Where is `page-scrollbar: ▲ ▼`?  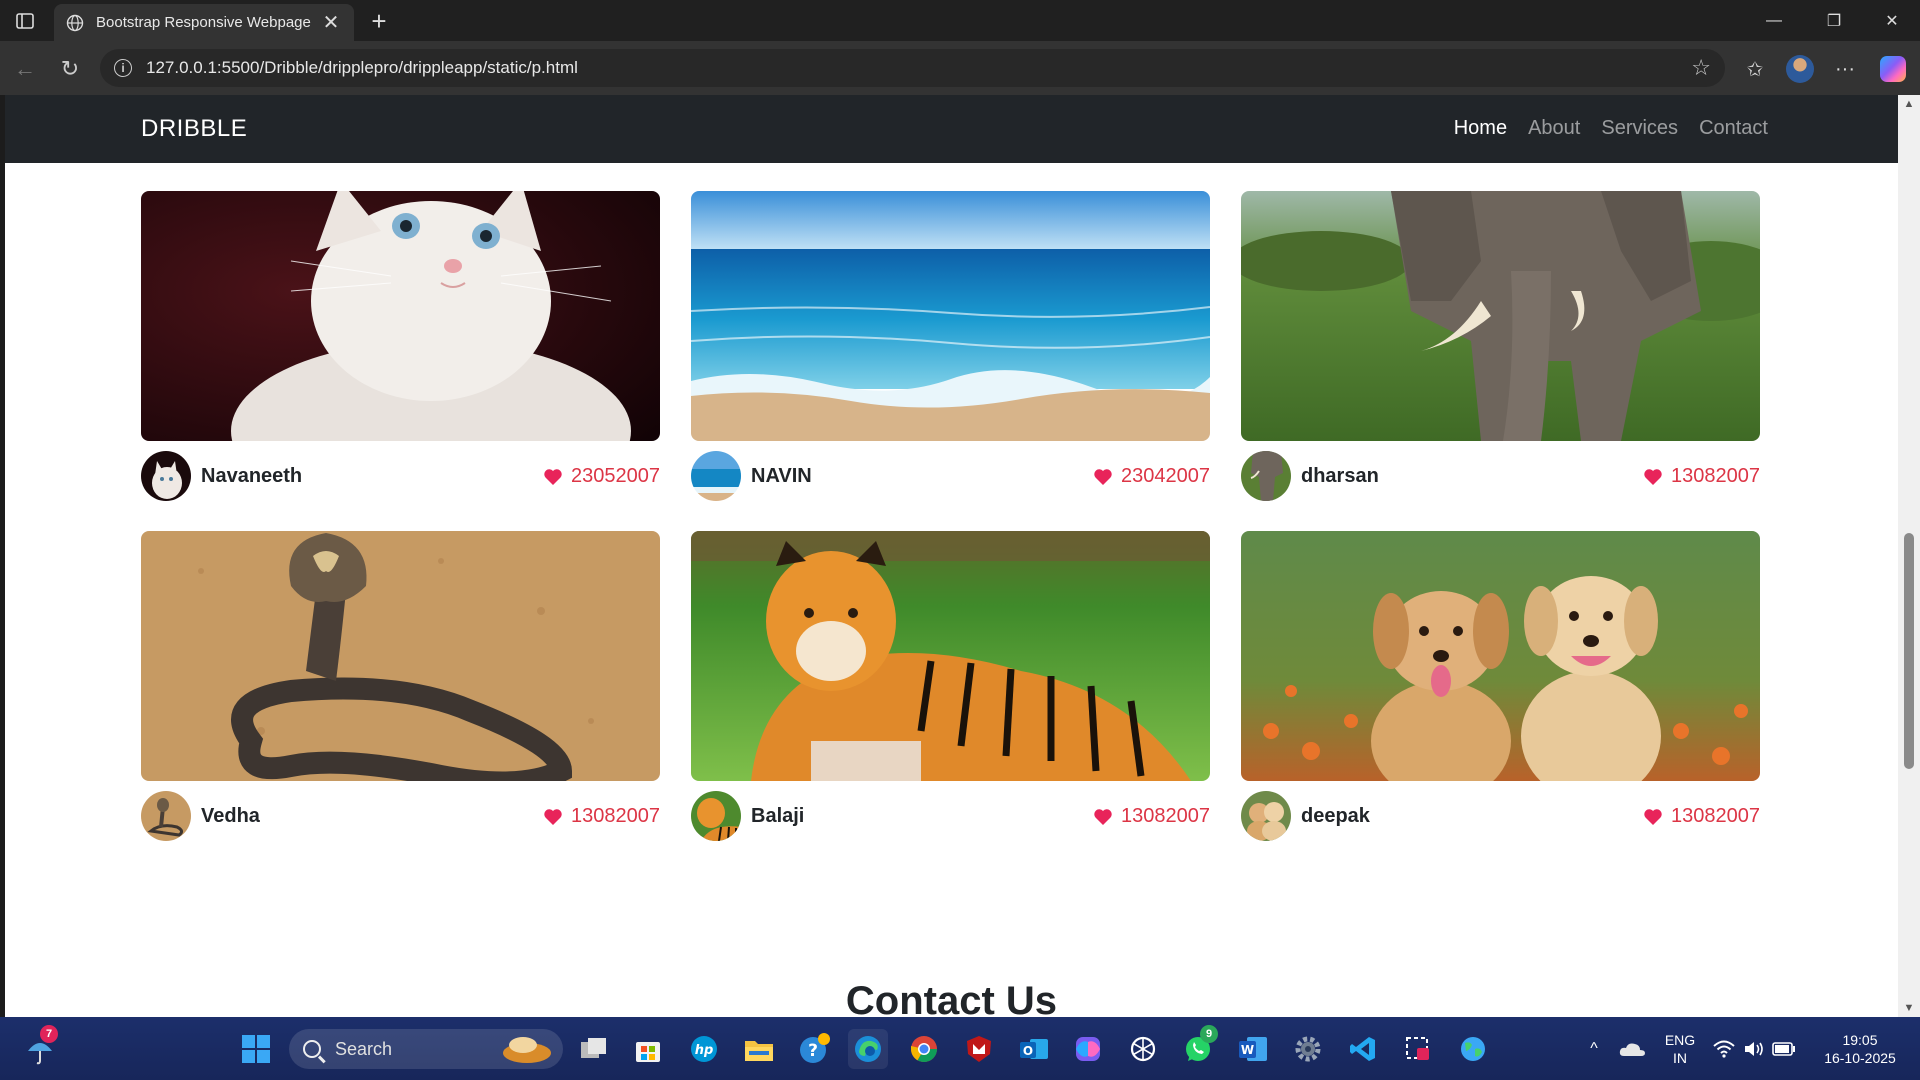
page-scrollbar: ▲ ▼ is located at coordinates (1909, 556).